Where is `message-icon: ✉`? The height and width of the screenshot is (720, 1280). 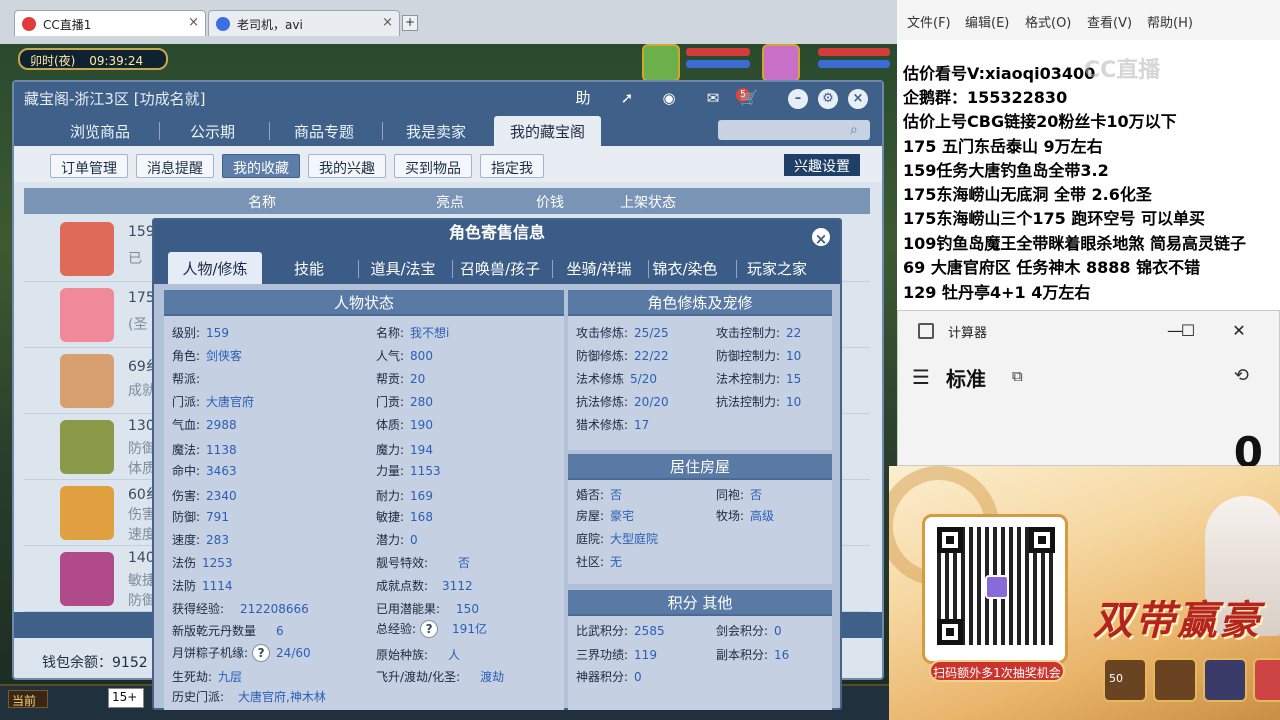 message-icon: ✉ is located at coordinates (713, 98).